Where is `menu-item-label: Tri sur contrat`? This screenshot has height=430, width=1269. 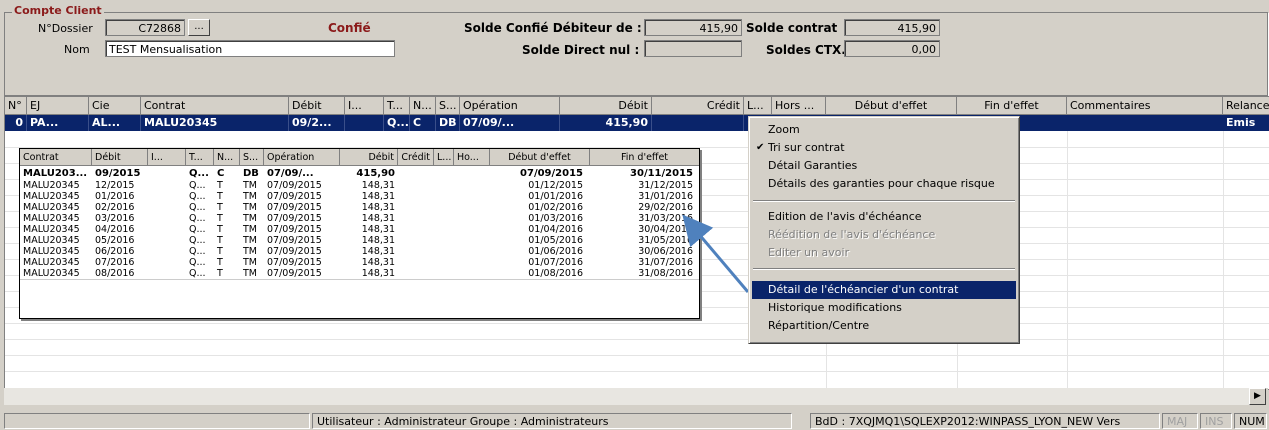 menu-item-label: Tri sur contrat is located at coordinates (806, 147).